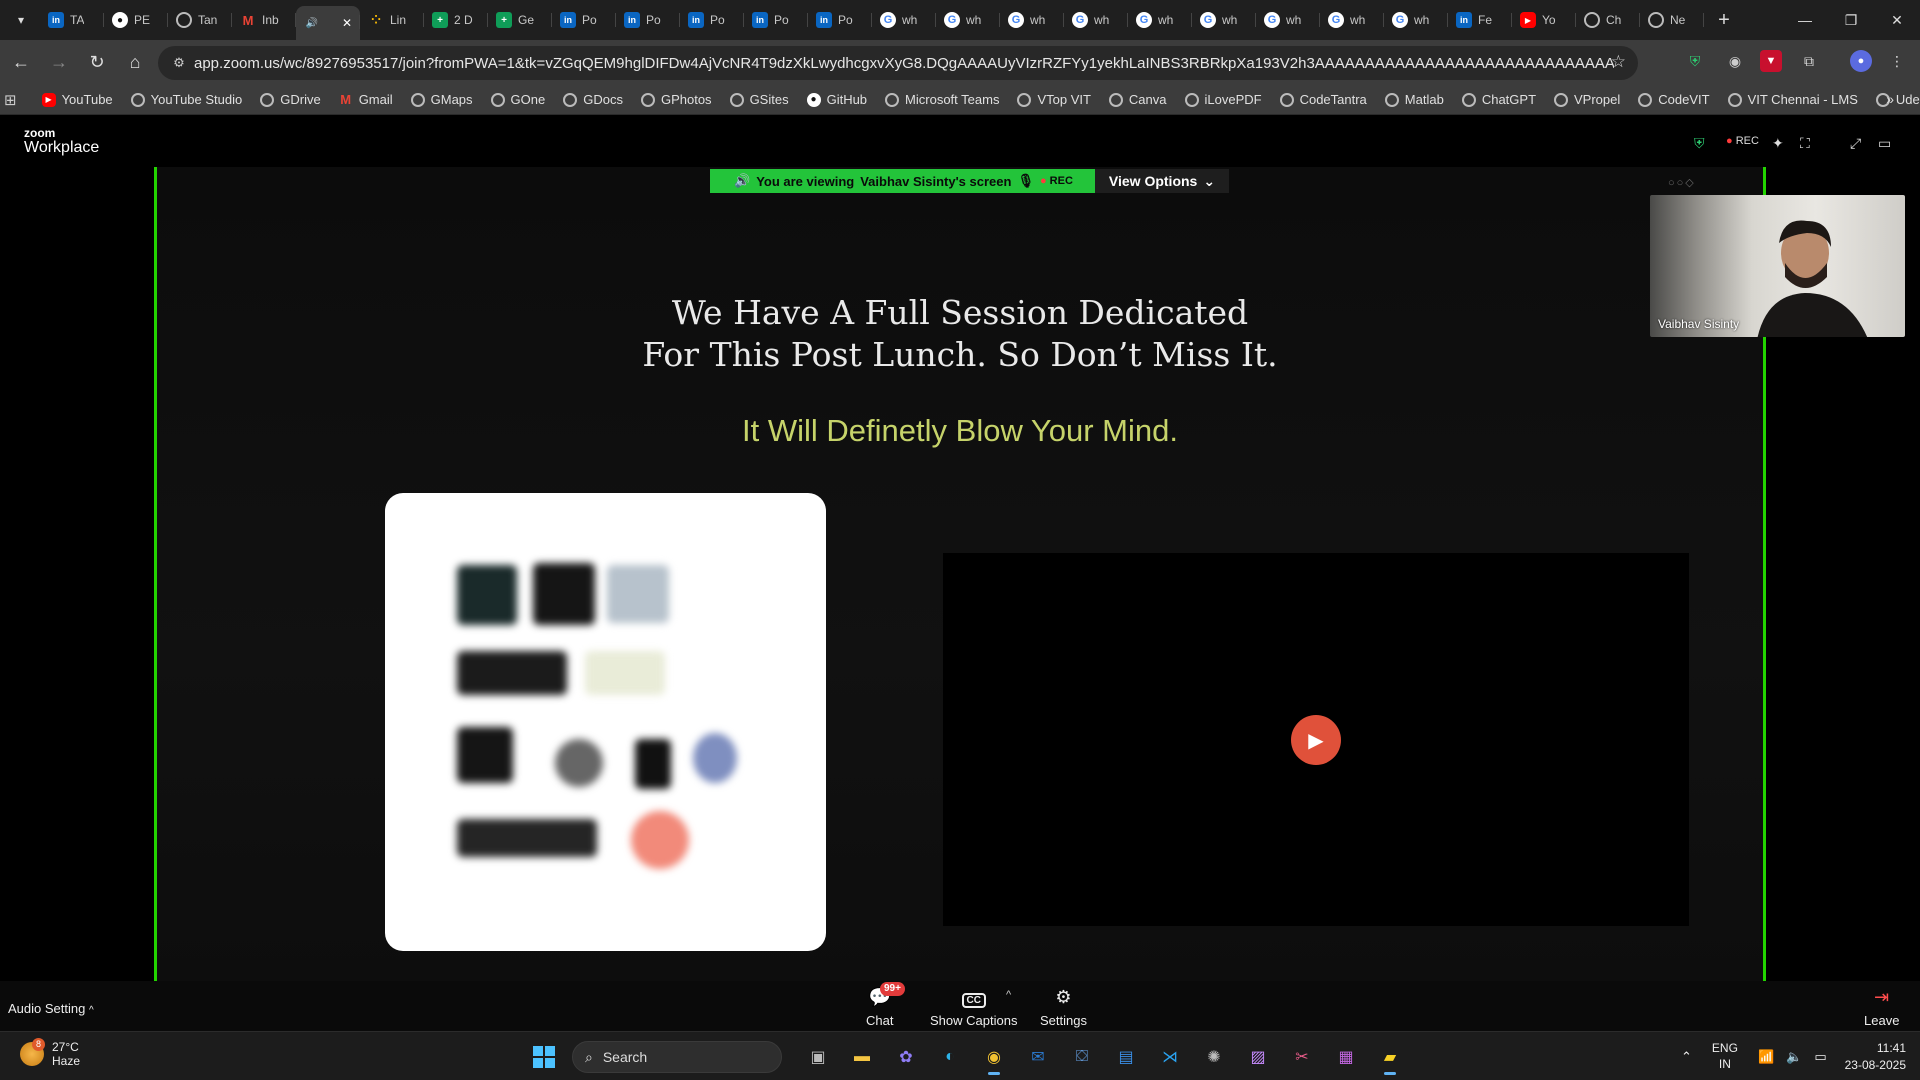 This screenshot has height=1080, width=1920. I want to click on chatgpt-app-icon: ✺, so click(1214, 1057).